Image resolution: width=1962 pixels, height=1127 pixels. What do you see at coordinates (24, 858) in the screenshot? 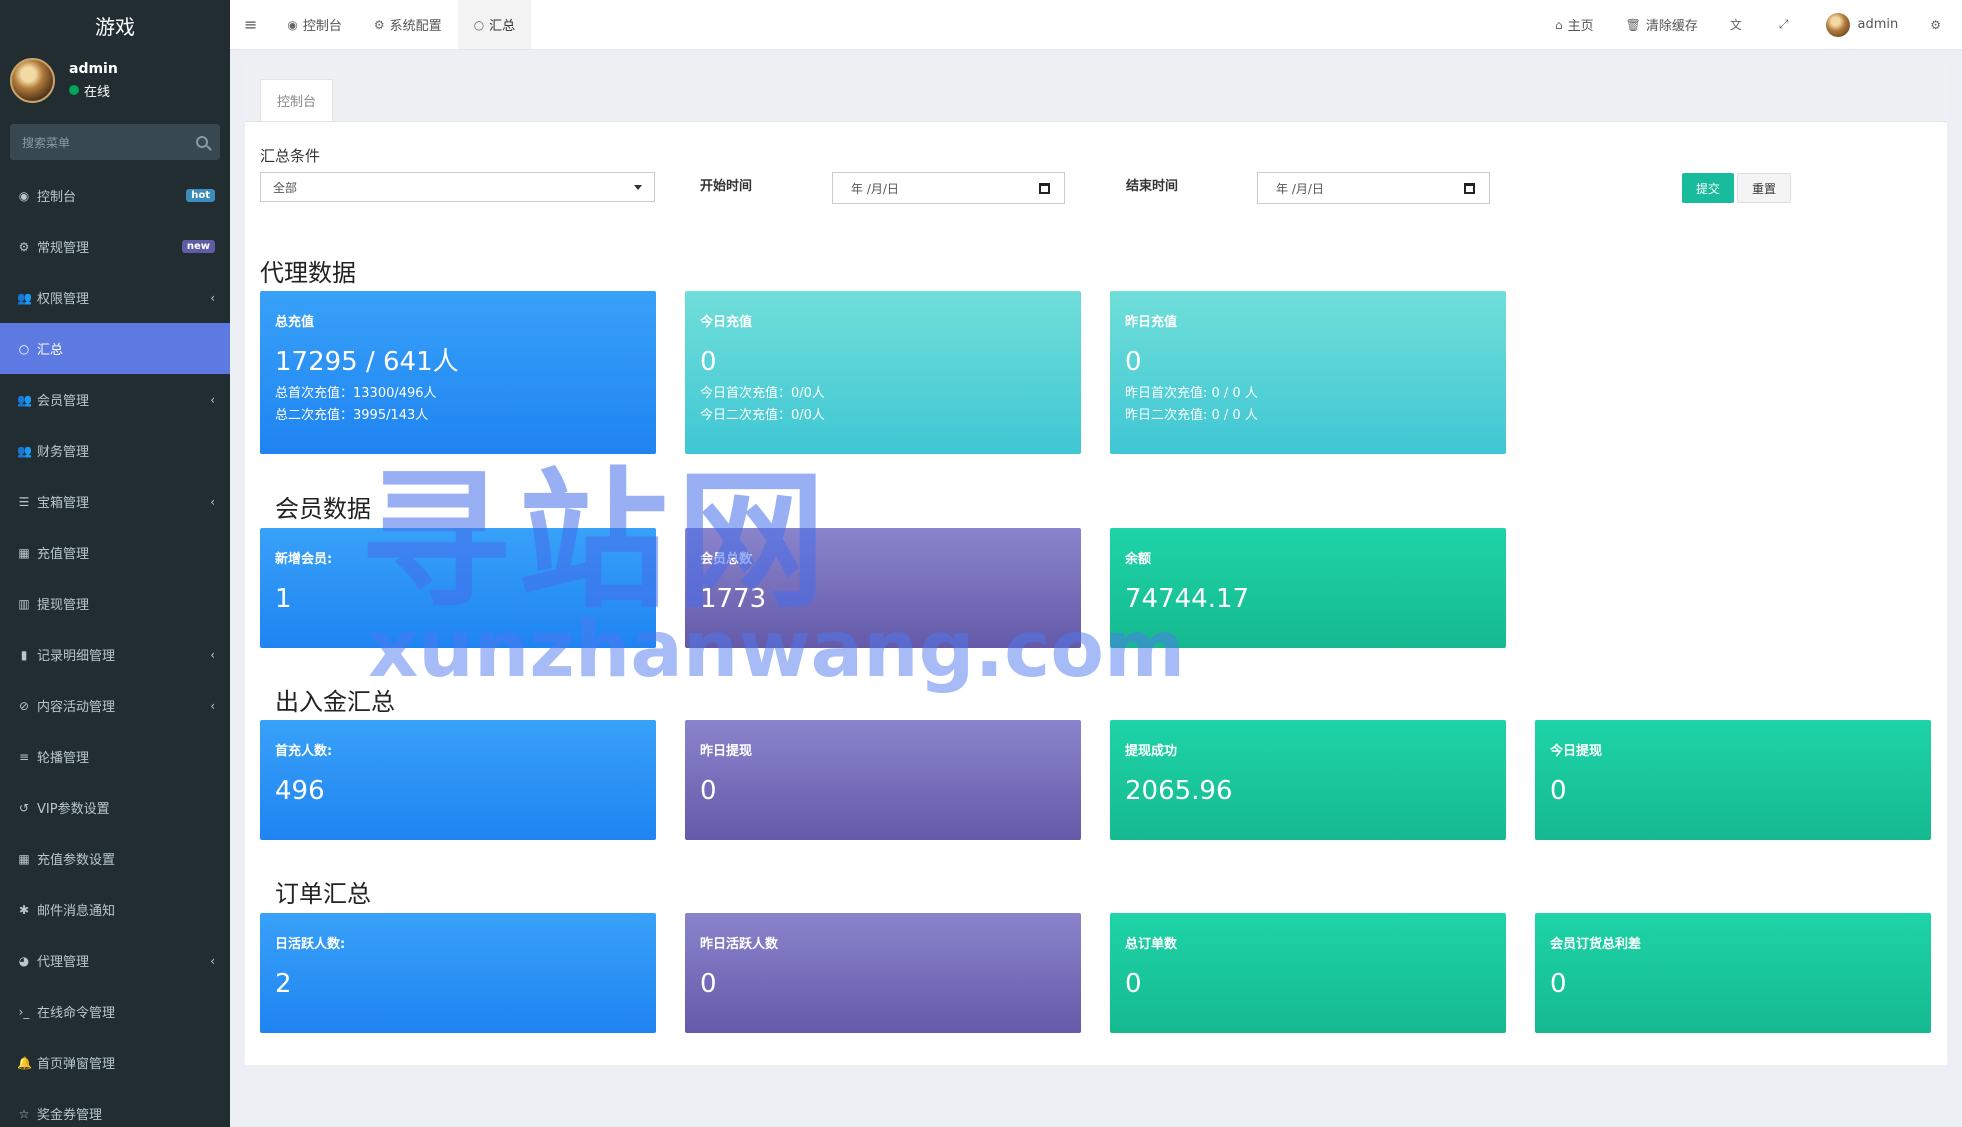
I see `th-icon: ▦` at bounding box center [24, 858].